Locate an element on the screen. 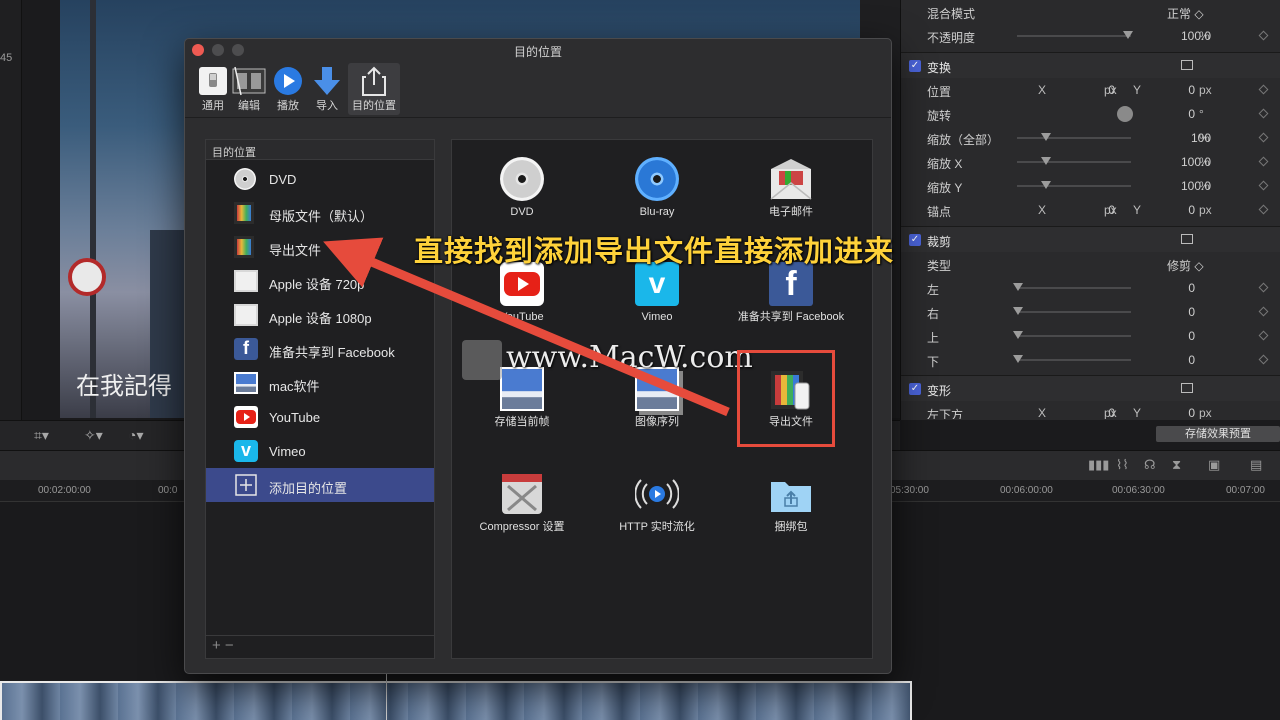 This screenshot has width=1280, height=720. annotation-arrow is located at coordinates (526, 327).